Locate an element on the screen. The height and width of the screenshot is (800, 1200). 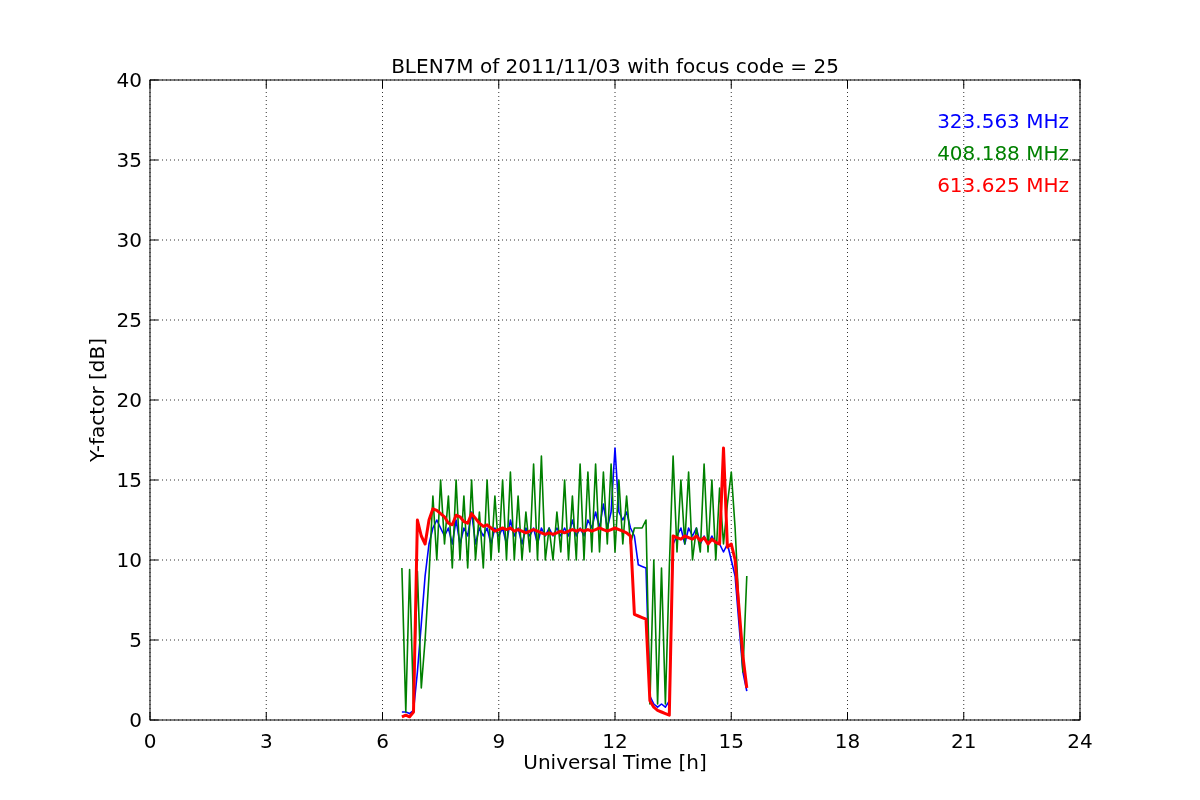
x-tick-label: 18 is located at coordinates (847, 741).